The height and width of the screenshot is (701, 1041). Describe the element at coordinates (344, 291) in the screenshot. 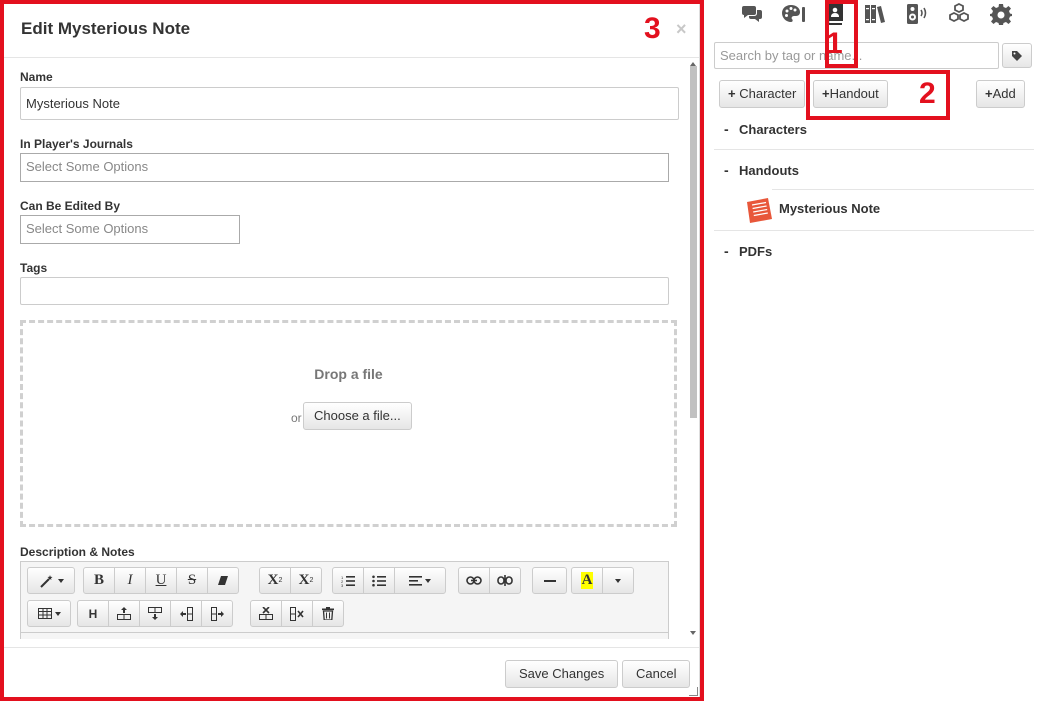

I see `tags-input` at that location.